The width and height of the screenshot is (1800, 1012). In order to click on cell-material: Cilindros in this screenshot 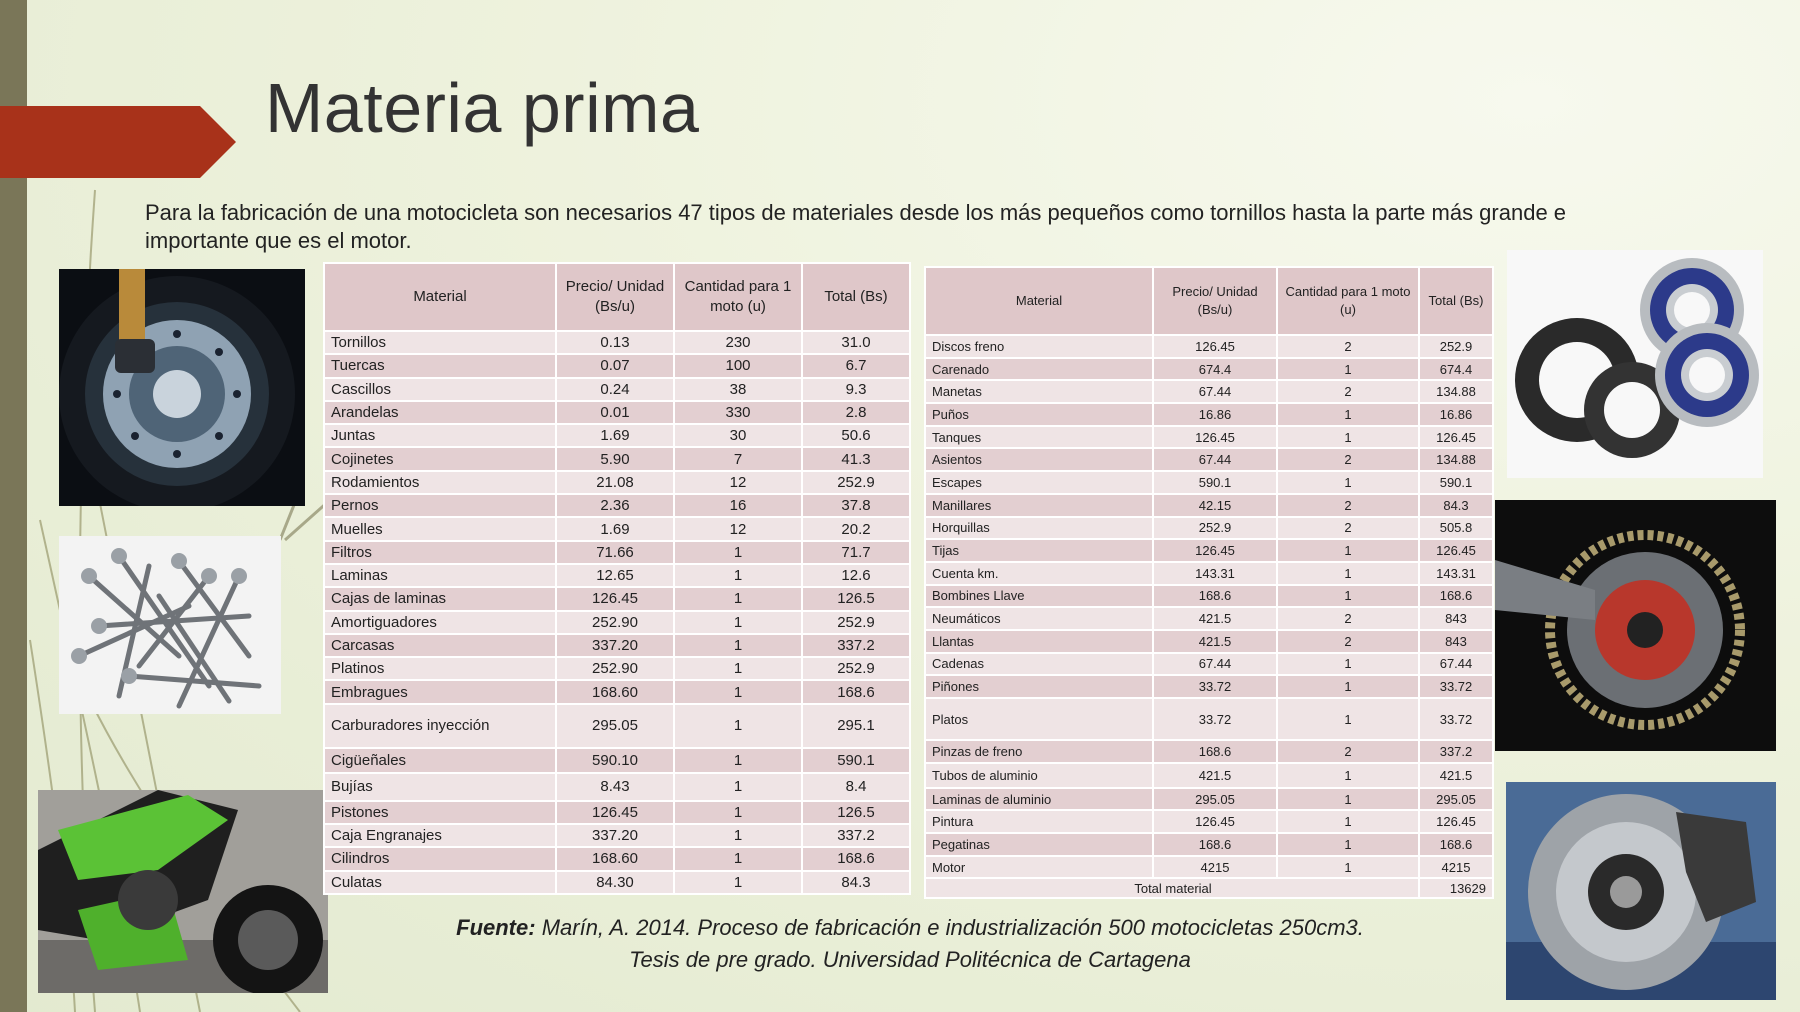, I will do `click(440, 859)`.